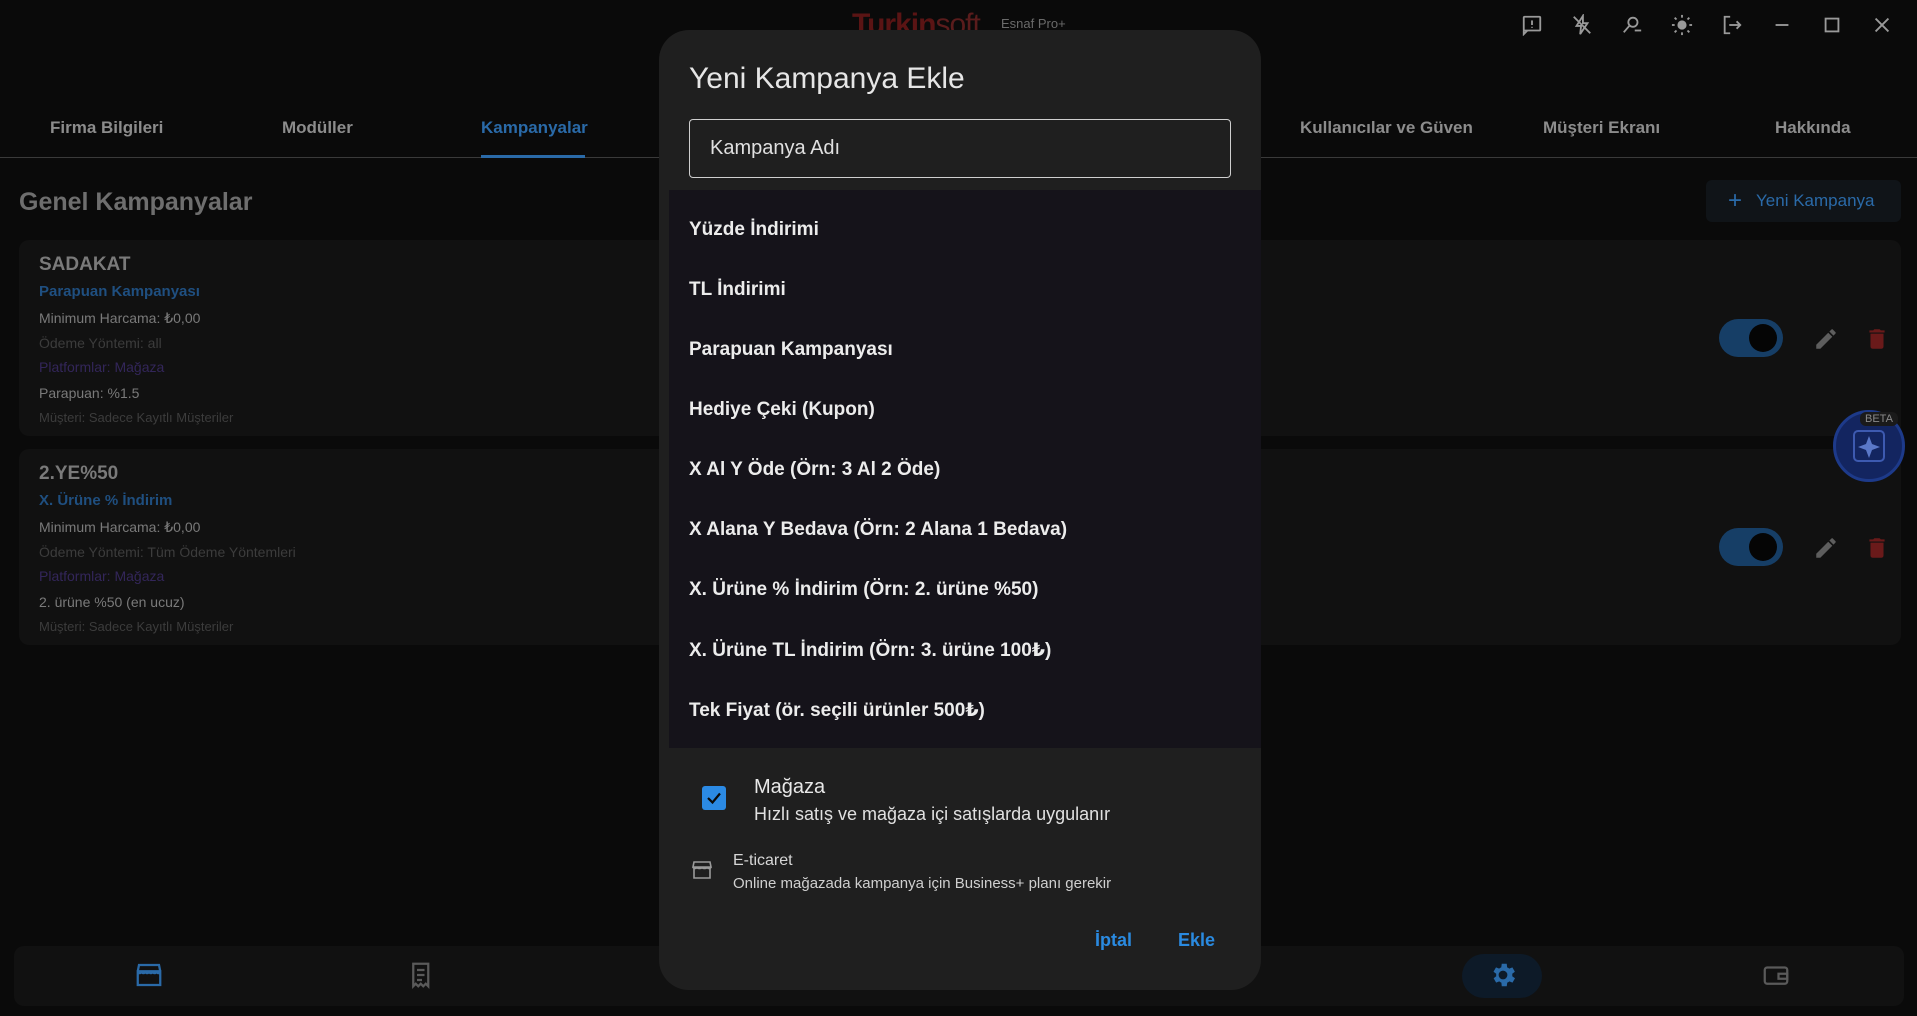 Image resolution: width=1917 pixels, height=1016 pixels. Describe the element at coordinates (1386, 128) in the screenshot. I see `tab-kullanicilar: Kullanıcılar ve Güvenl` at that location.